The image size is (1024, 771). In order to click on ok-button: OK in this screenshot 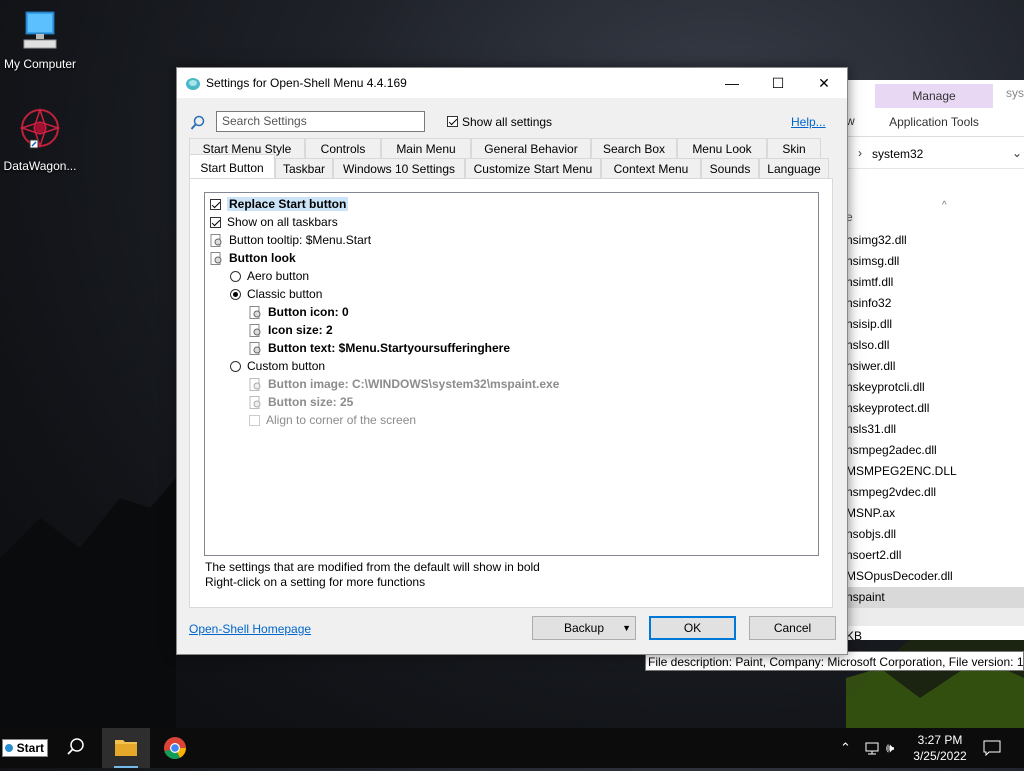, I will do `click(692, 628)`.